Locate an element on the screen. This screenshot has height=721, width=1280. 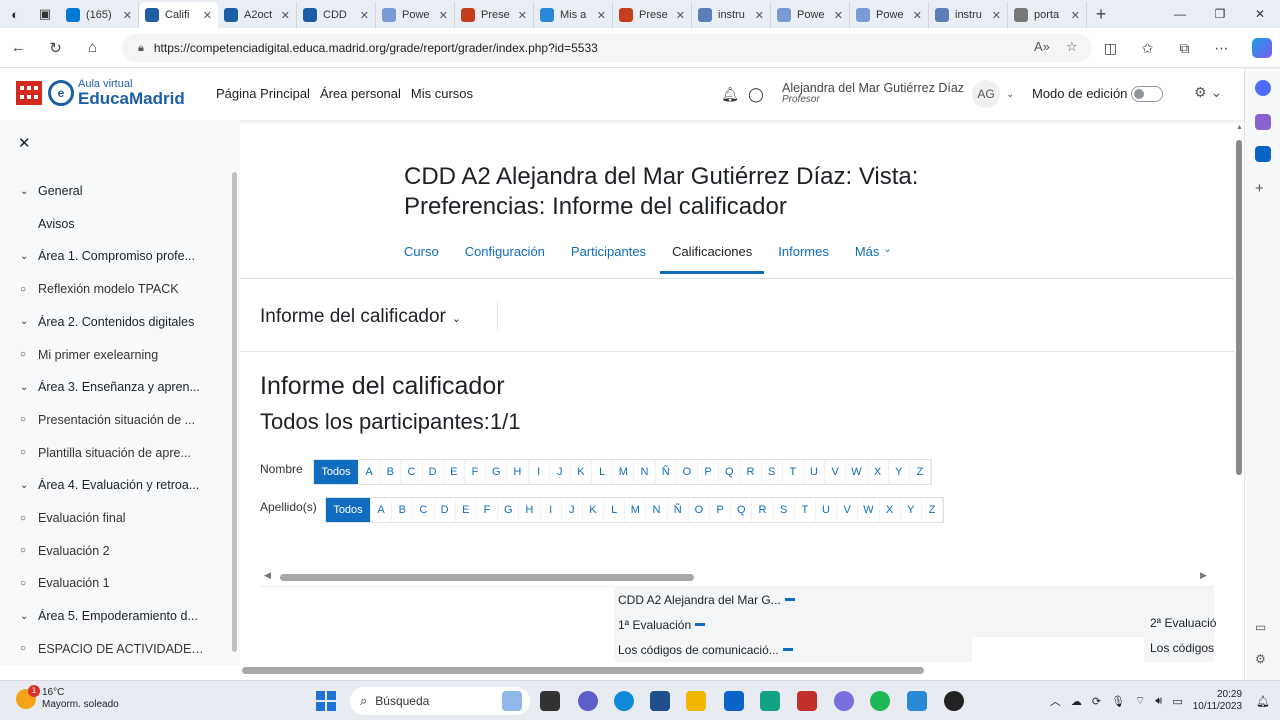
first-name-initial-button: H is located at coordinates (518, 472).